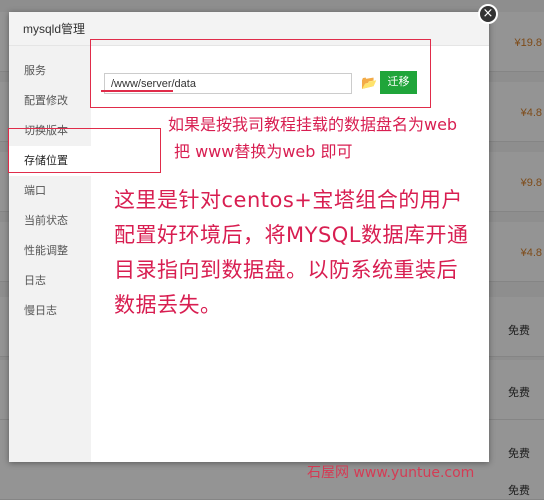 This screenshot has width=544, height=500. I want to click on annotation-note-line: 如果是按我司教程挂载的数据盘名为web, so click(313, 124).